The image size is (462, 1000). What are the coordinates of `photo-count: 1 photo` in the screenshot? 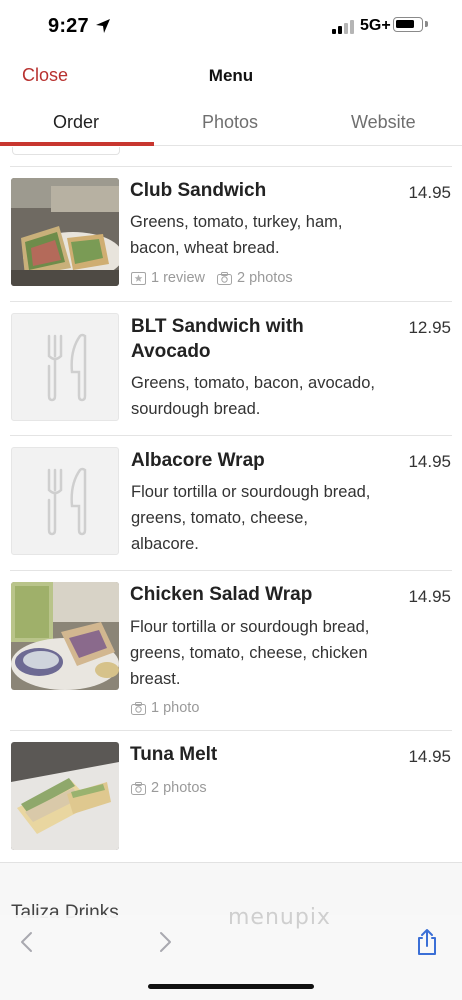 It's located at (175, 708).